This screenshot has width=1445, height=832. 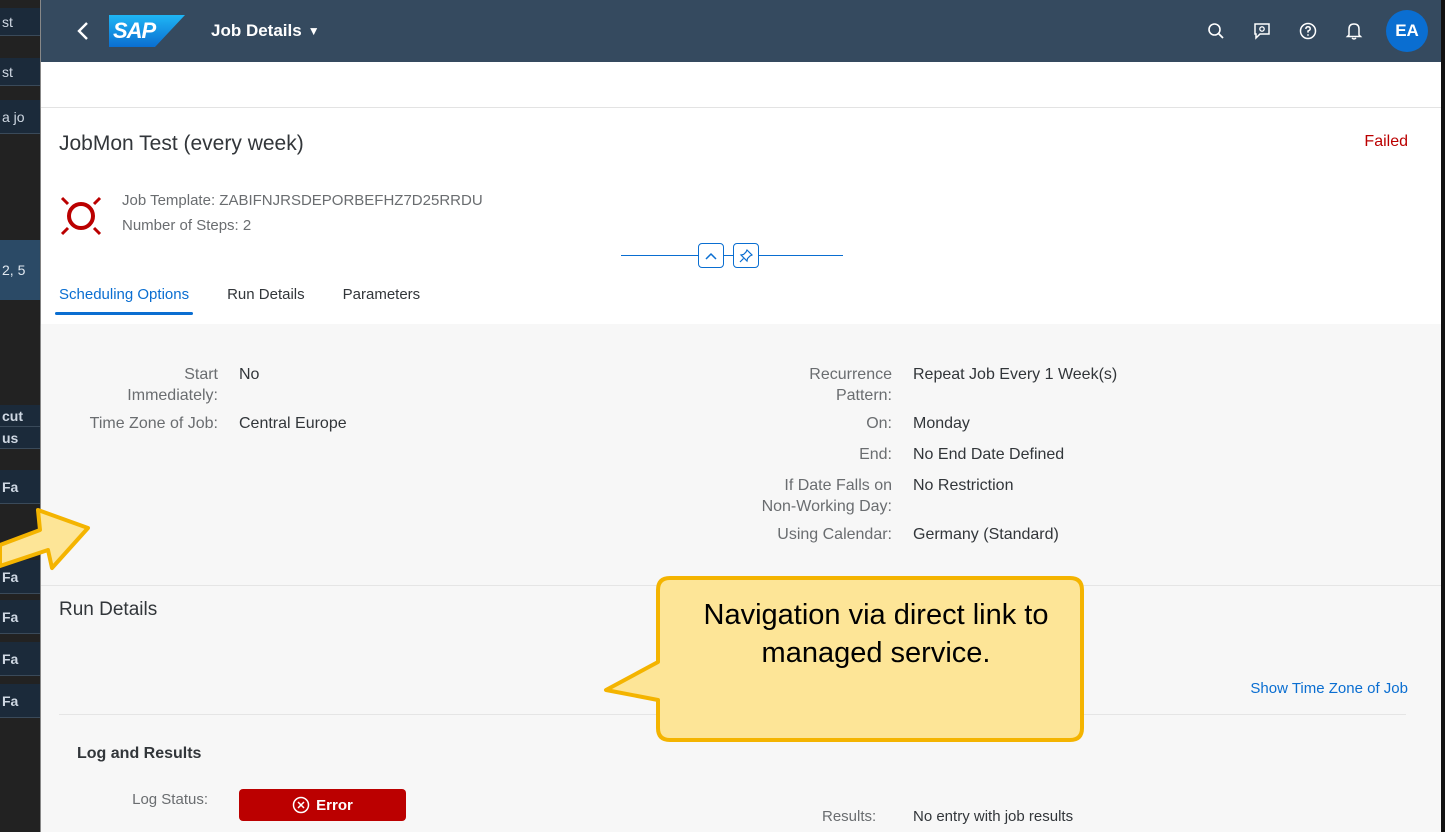 What do you see at coordinates (827, 496) in the screenshot?
I see `non-working-day-label: If Date Falls on Non-Working Day:` at bounding box center [827, 496].